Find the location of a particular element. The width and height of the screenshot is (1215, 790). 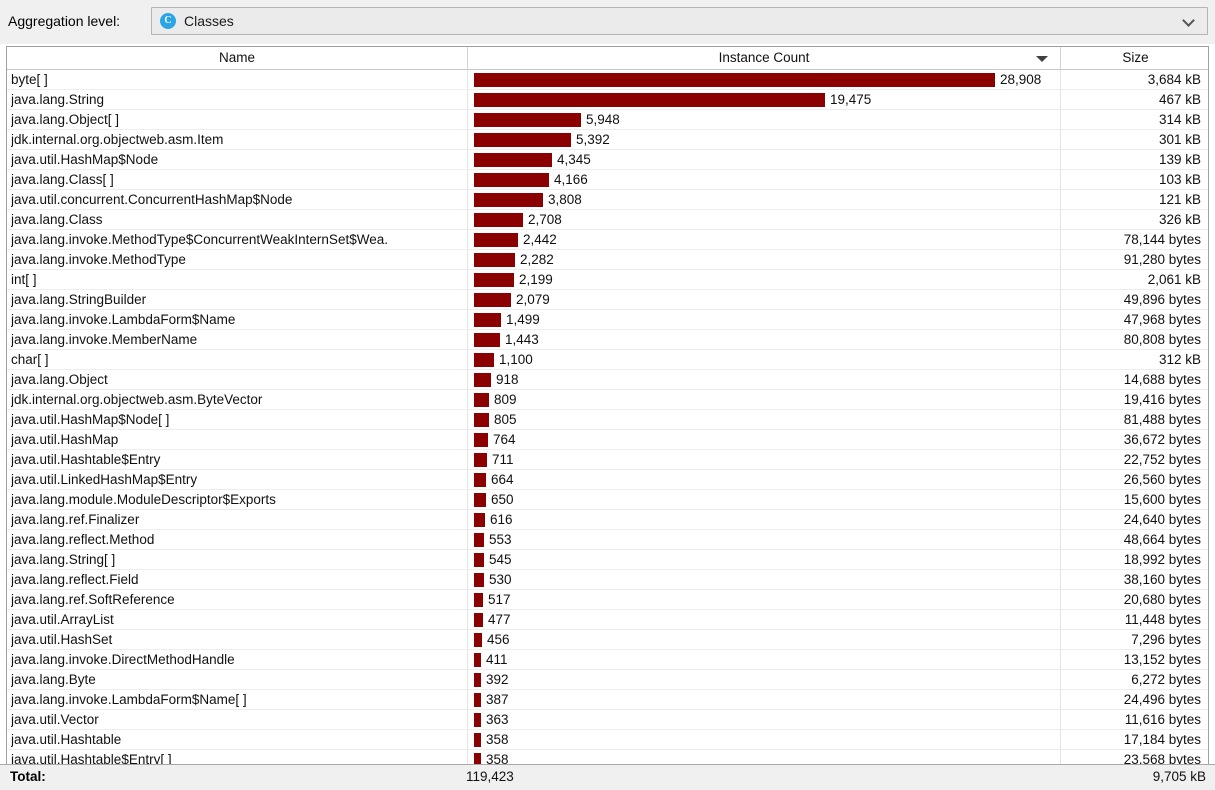

table-row: java.util.HashMap 764 36,672 bytes is located at coordinates (607, 440).